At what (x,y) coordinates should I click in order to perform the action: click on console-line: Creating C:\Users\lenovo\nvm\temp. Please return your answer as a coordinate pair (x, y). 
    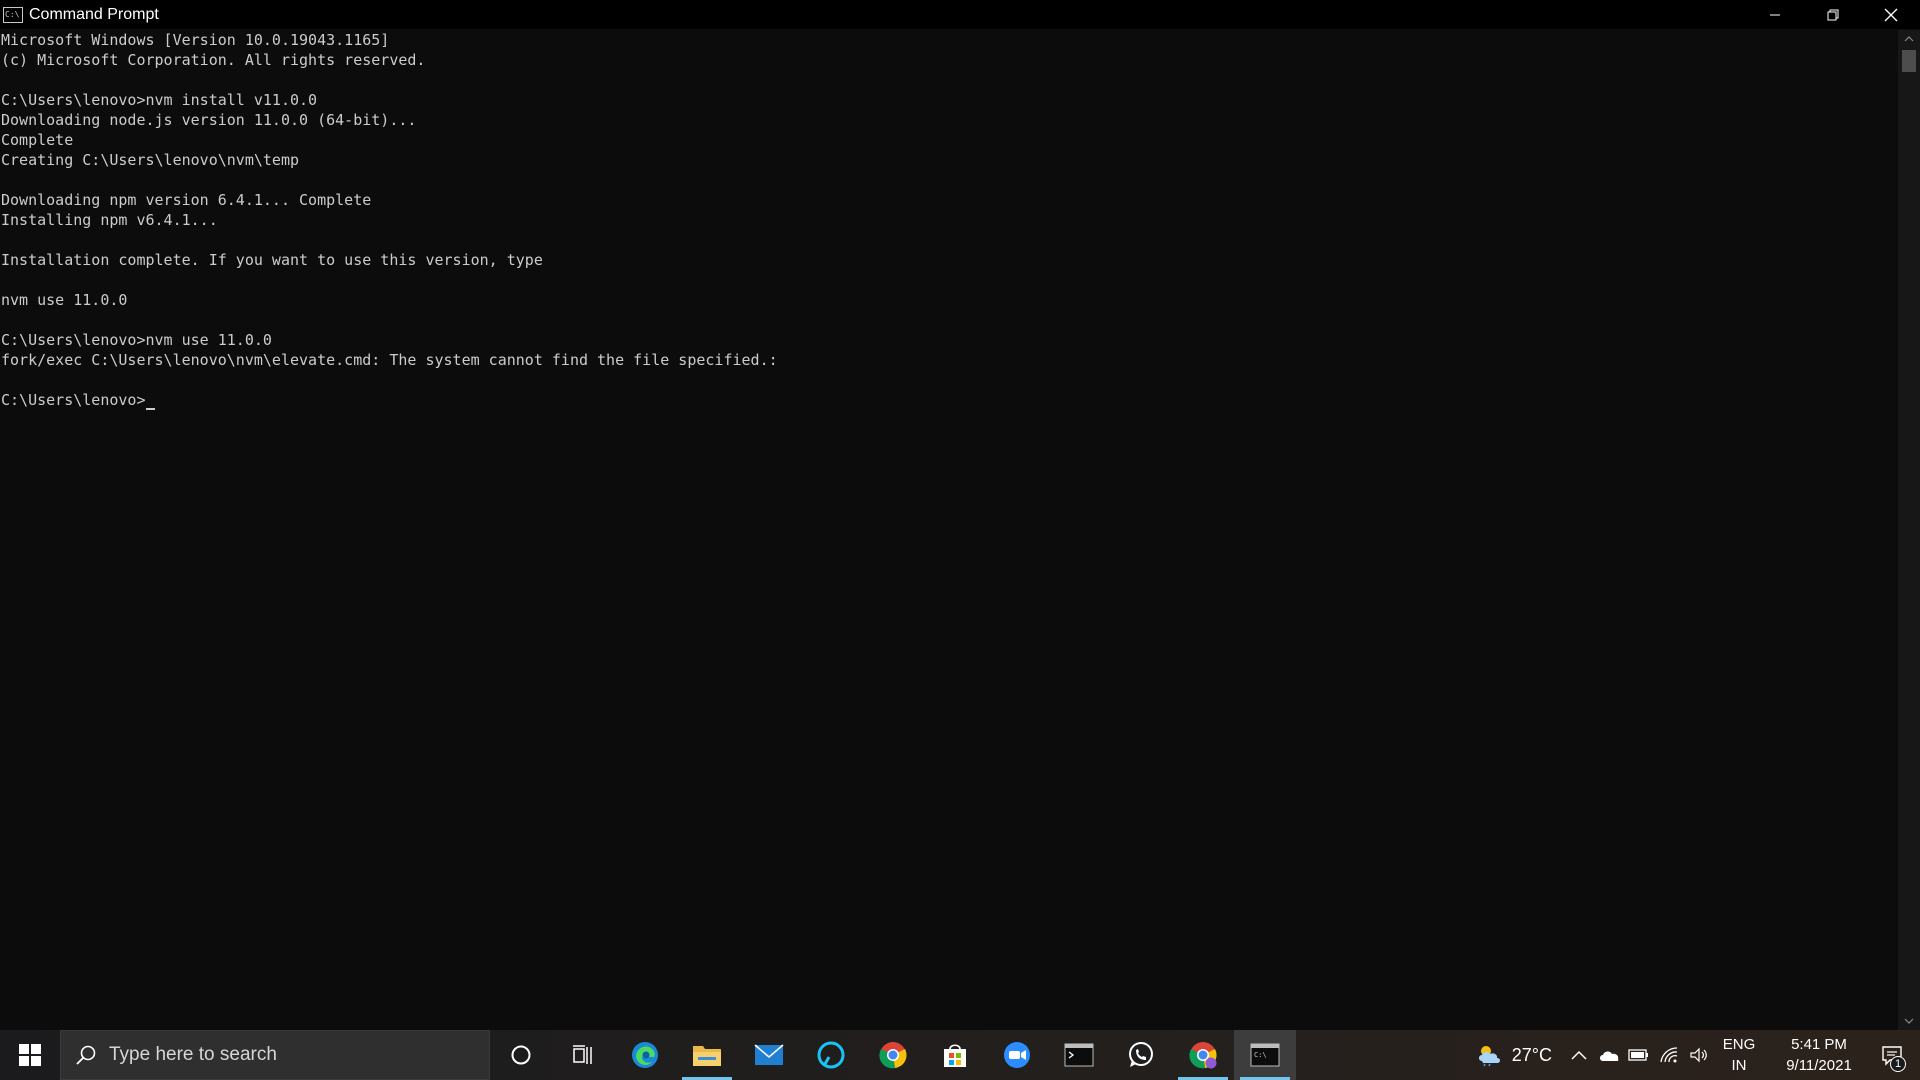
    Looking at the image, I should click on (150, 160).